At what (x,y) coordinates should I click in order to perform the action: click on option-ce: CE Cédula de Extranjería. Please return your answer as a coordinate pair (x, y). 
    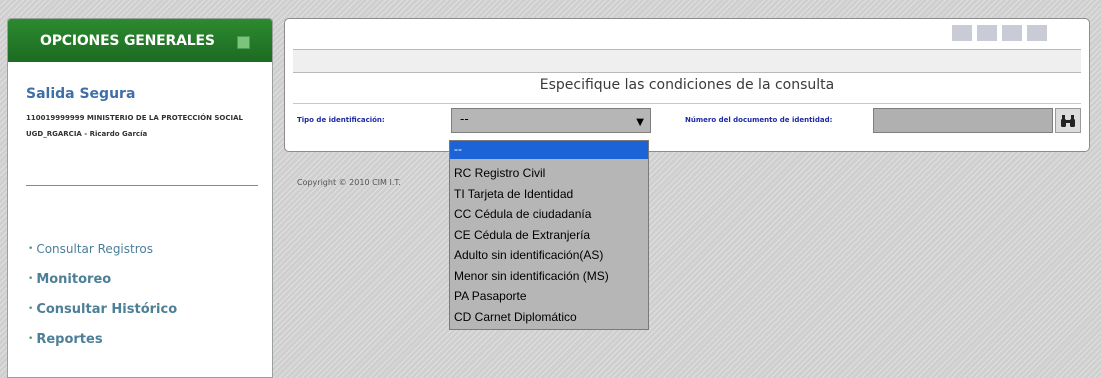
    Looking at the image, I should click on (549, 235).